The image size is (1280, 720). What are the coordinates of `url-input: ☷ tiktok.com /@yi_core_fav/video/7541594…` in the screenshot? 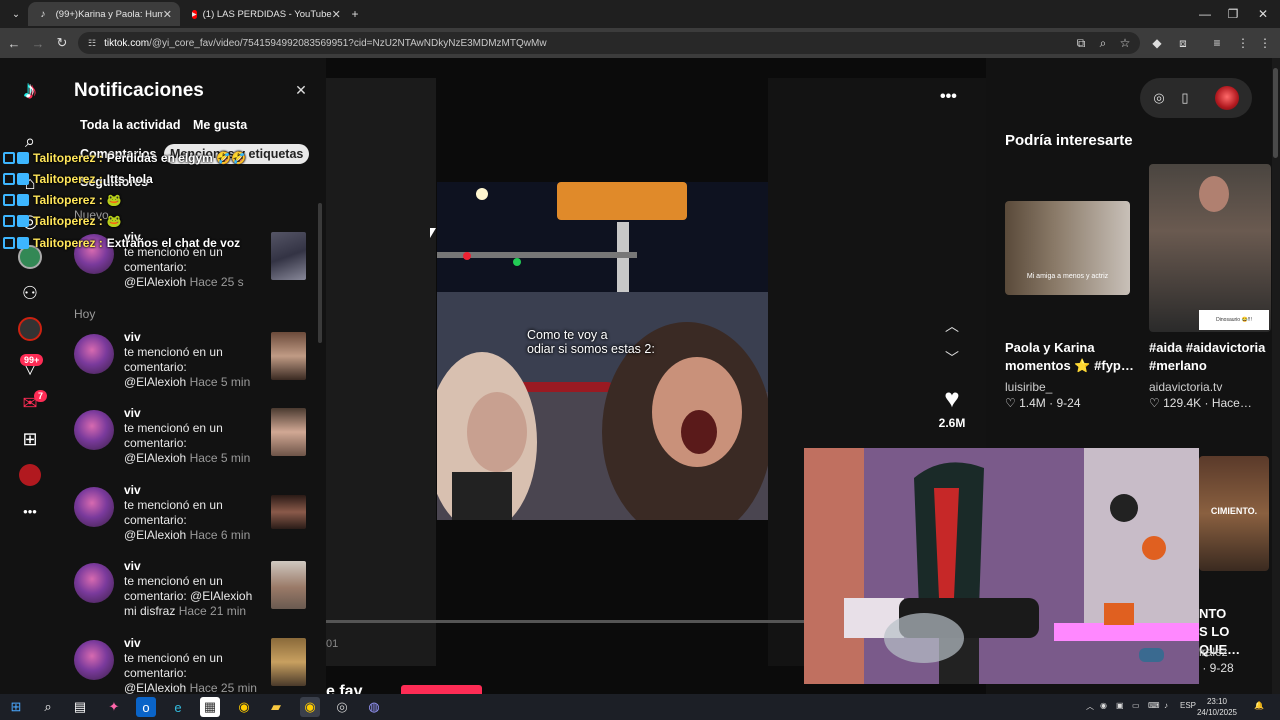 It's located at (609, 43).